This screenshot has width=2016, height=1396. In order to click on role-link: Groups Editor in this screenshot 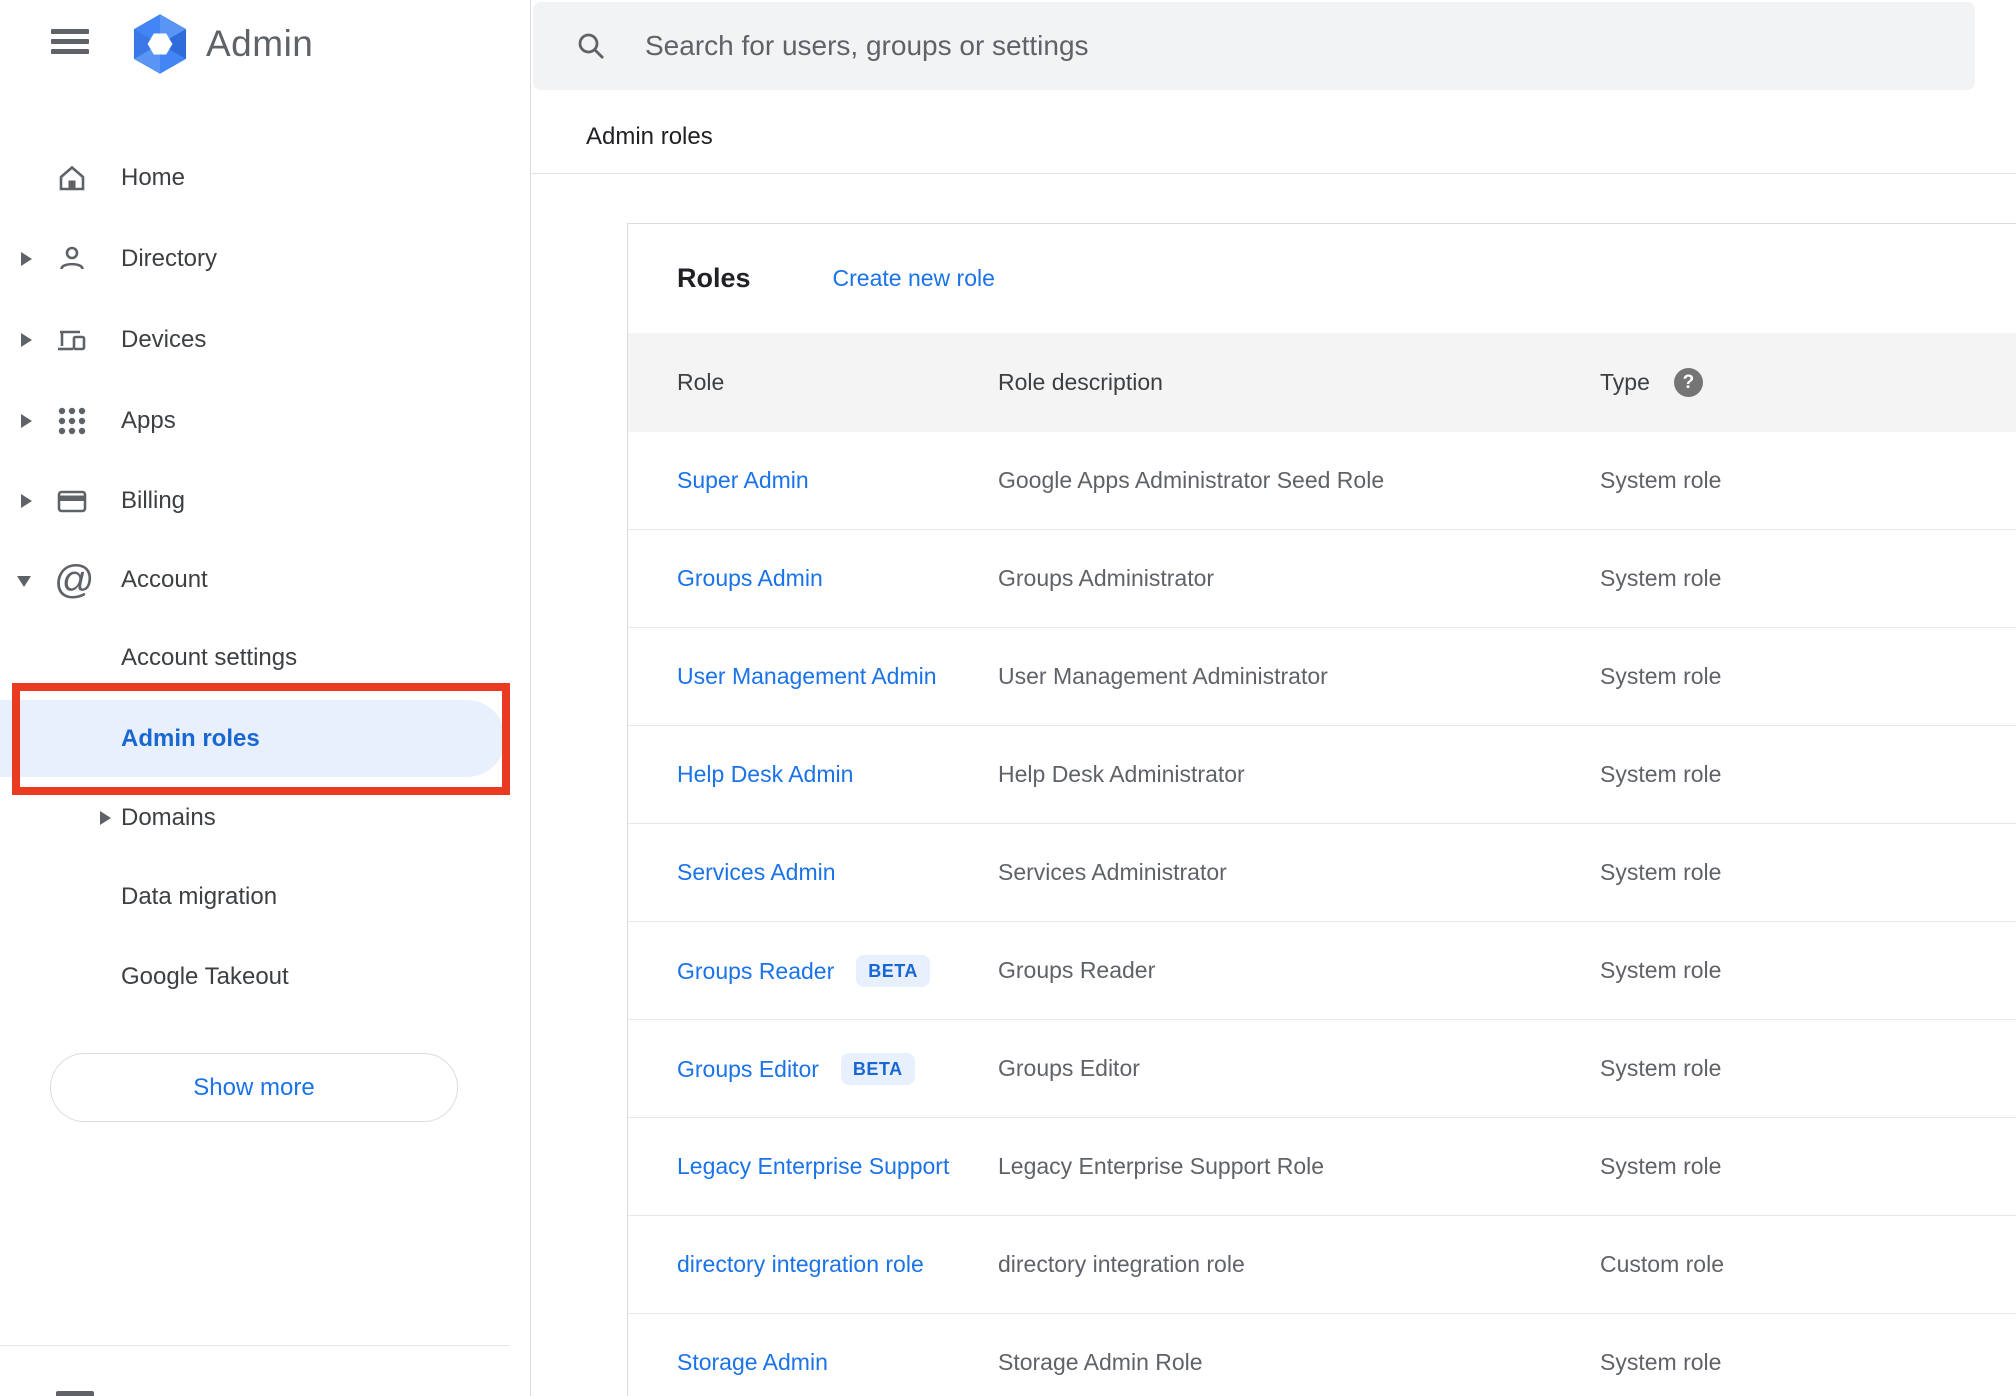, I will do `click(748, 1069)`.